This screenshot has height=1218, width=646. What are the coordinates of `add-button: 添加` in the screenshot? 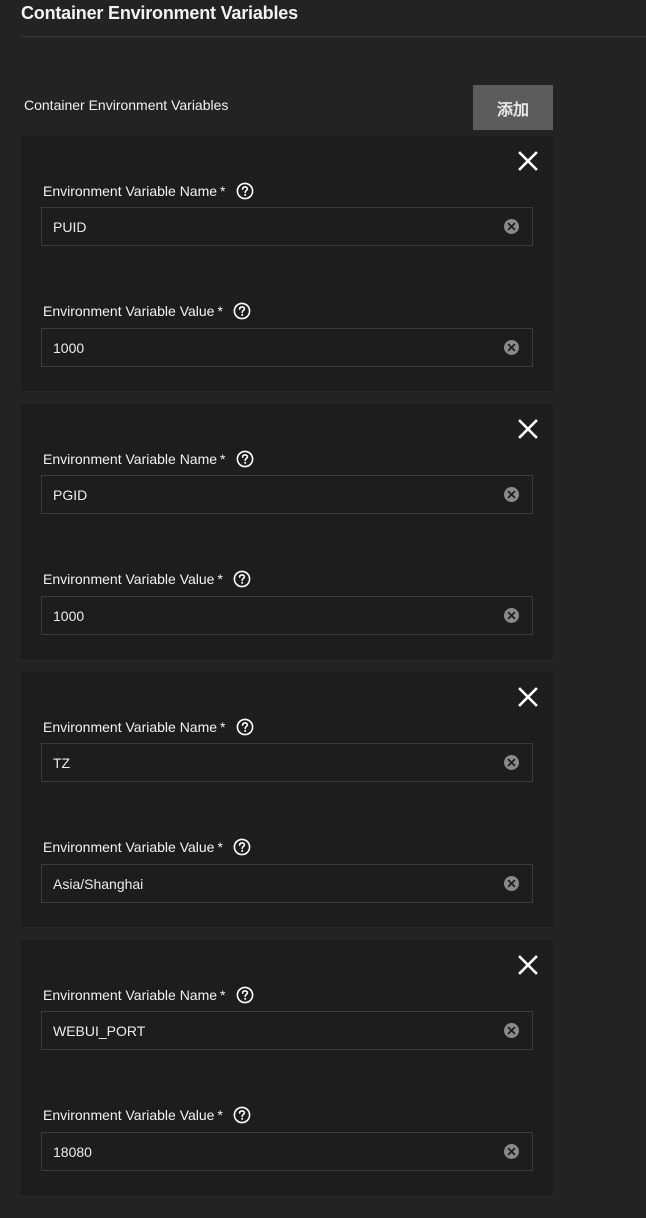 It's located at (513, 107).